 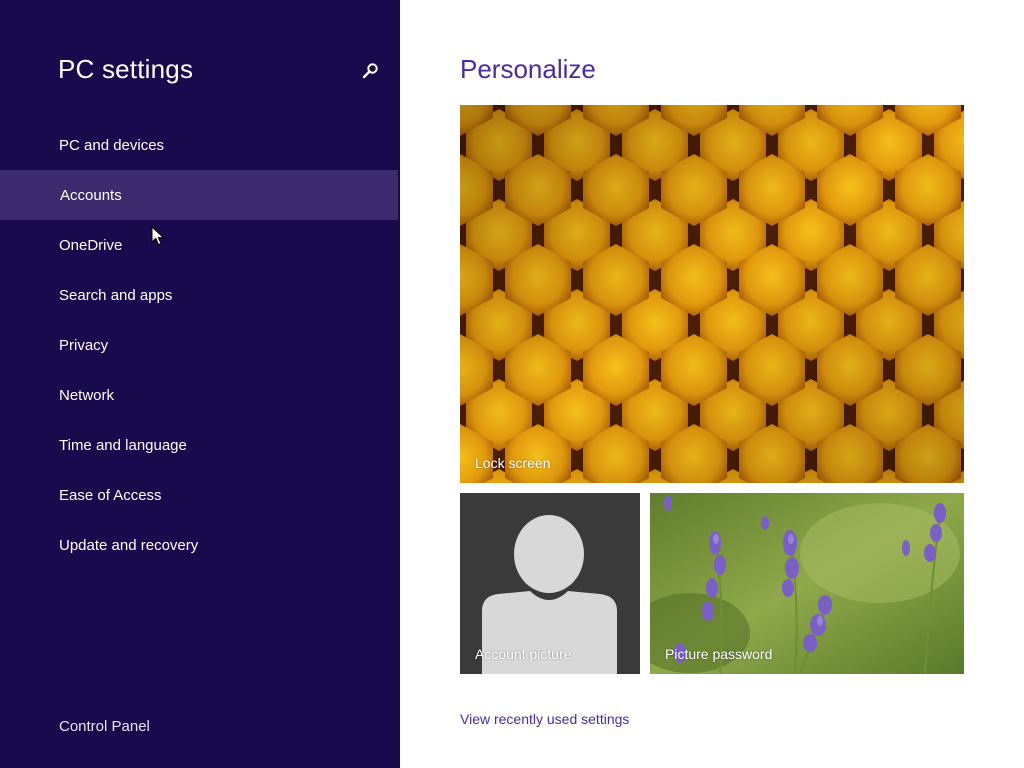 I want to click on nav-item-network: Network, so click(x=199, y=395).